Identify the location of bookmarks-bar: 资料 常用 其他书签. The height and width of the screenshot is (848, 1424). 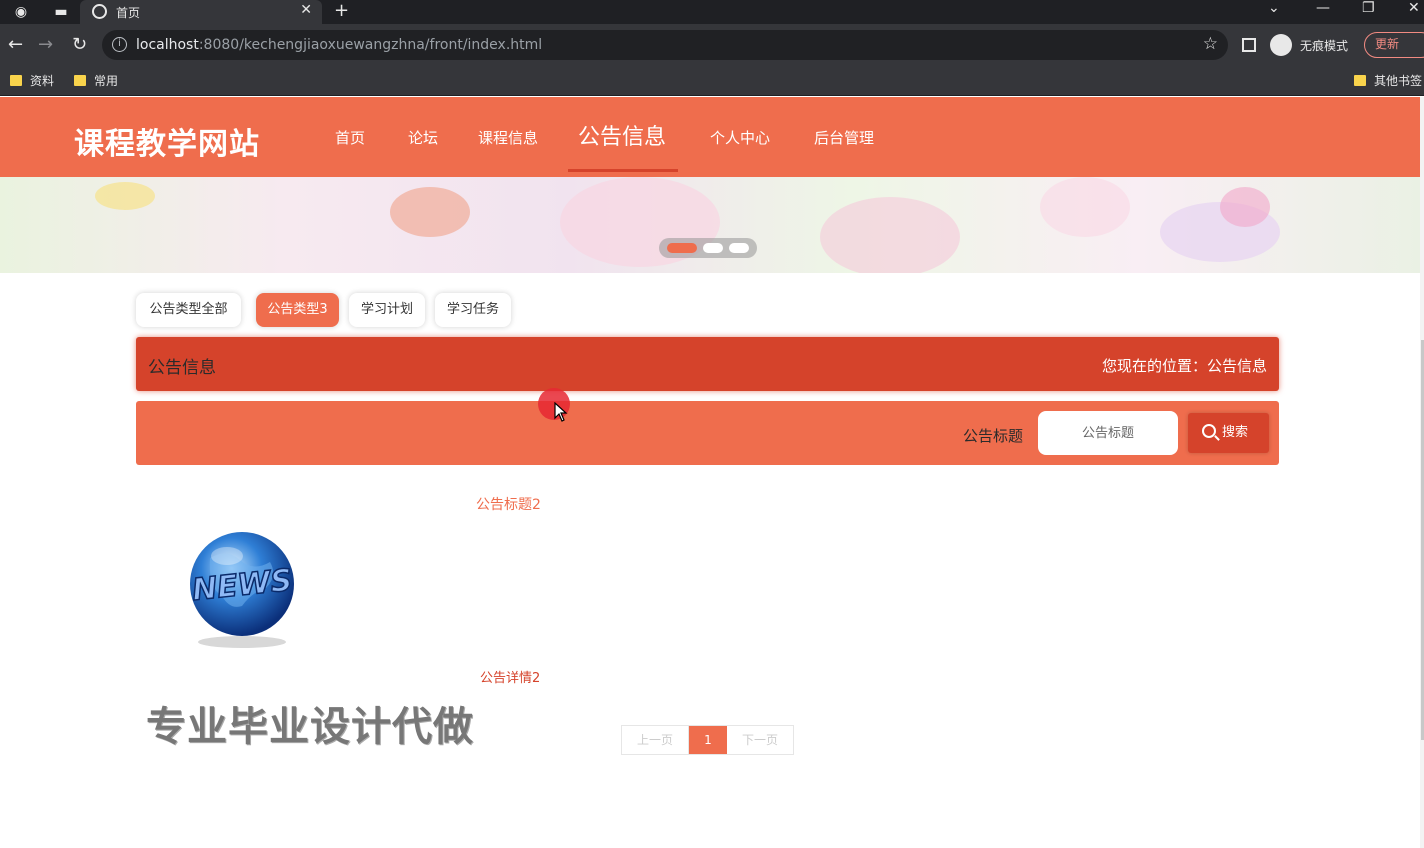
(712, 81).